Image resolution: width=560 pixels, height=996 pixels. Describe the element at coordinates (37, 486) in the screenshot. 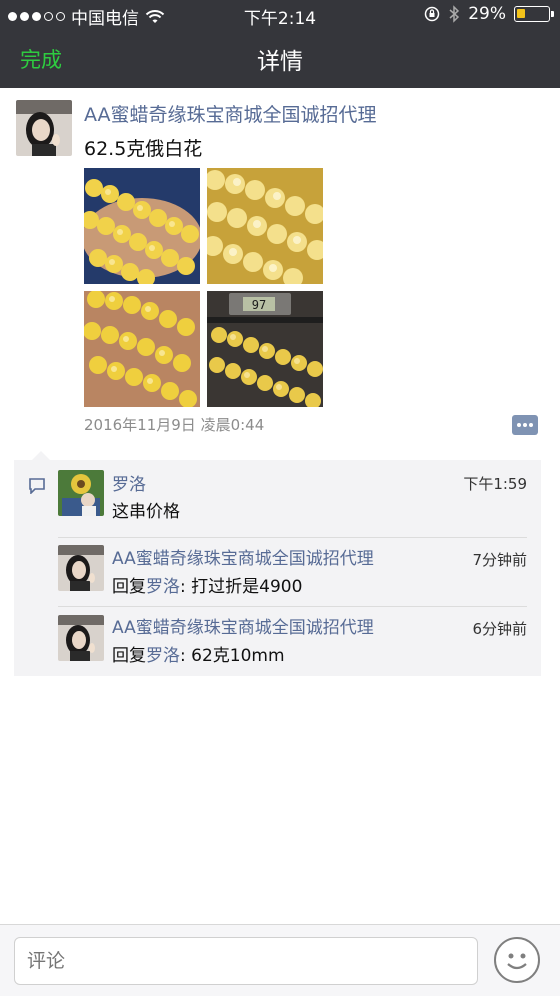

I see `comment-icon` at that location.